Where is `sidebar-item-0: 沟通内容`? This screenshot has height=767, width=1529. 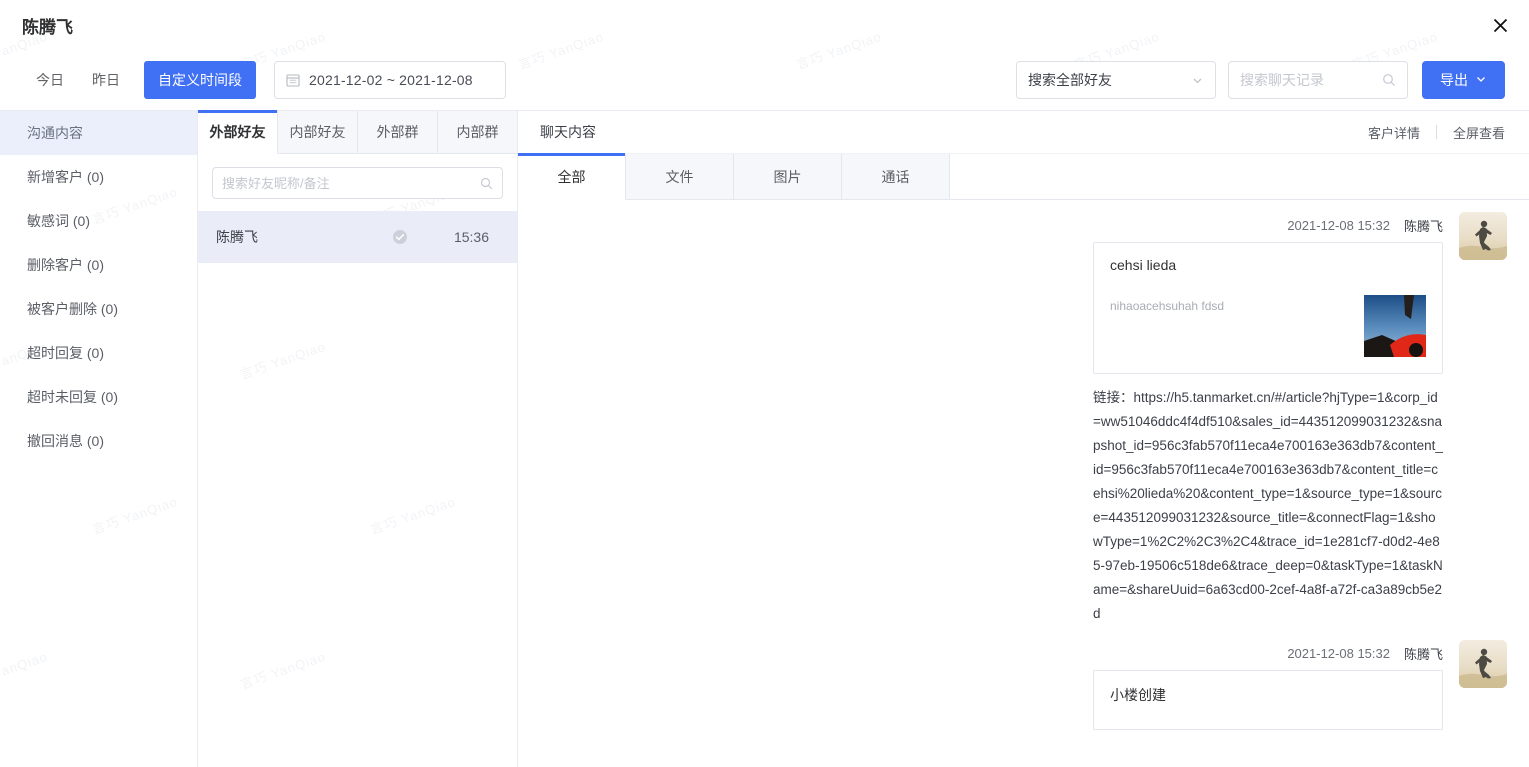 sidebar-item-0: 沟通内容 is located at coordinates (98, 133).